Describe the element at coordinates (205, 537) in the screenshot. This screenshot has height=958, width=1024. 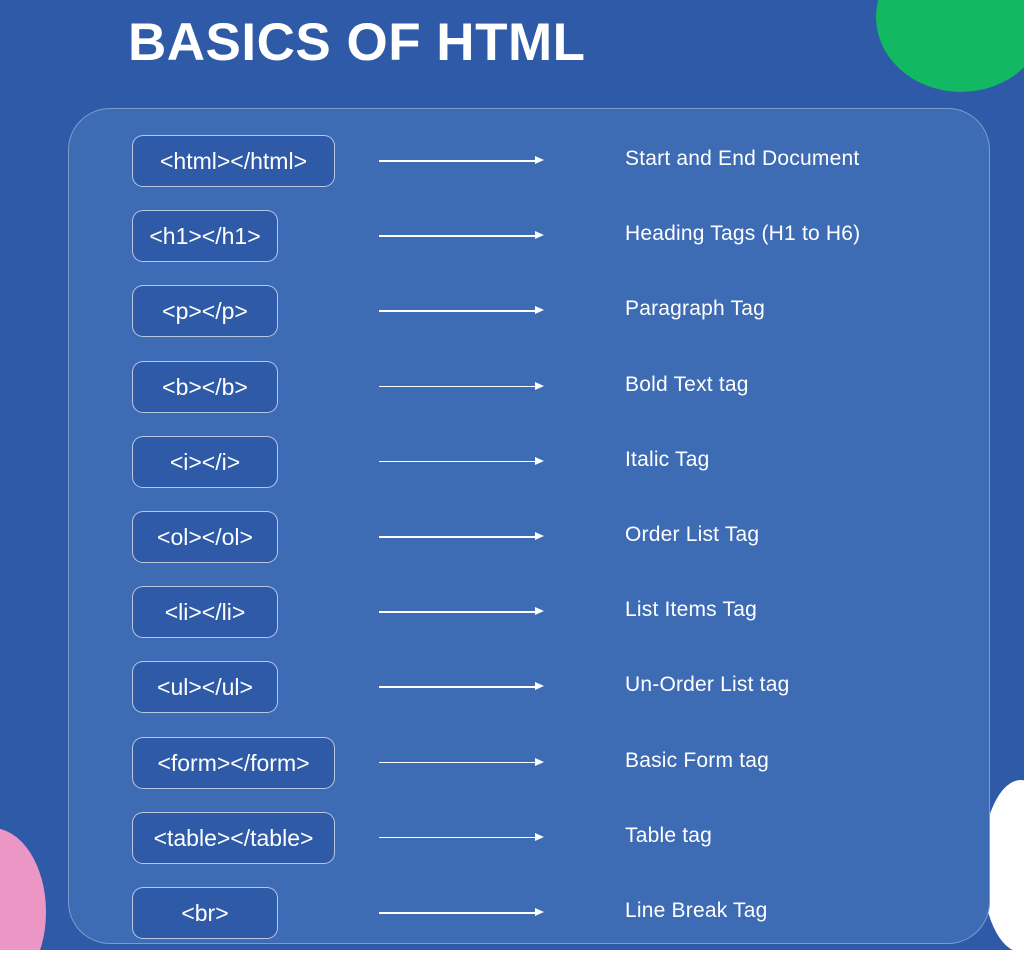
I see `code-tag-box: <ol></ol>` at that location.